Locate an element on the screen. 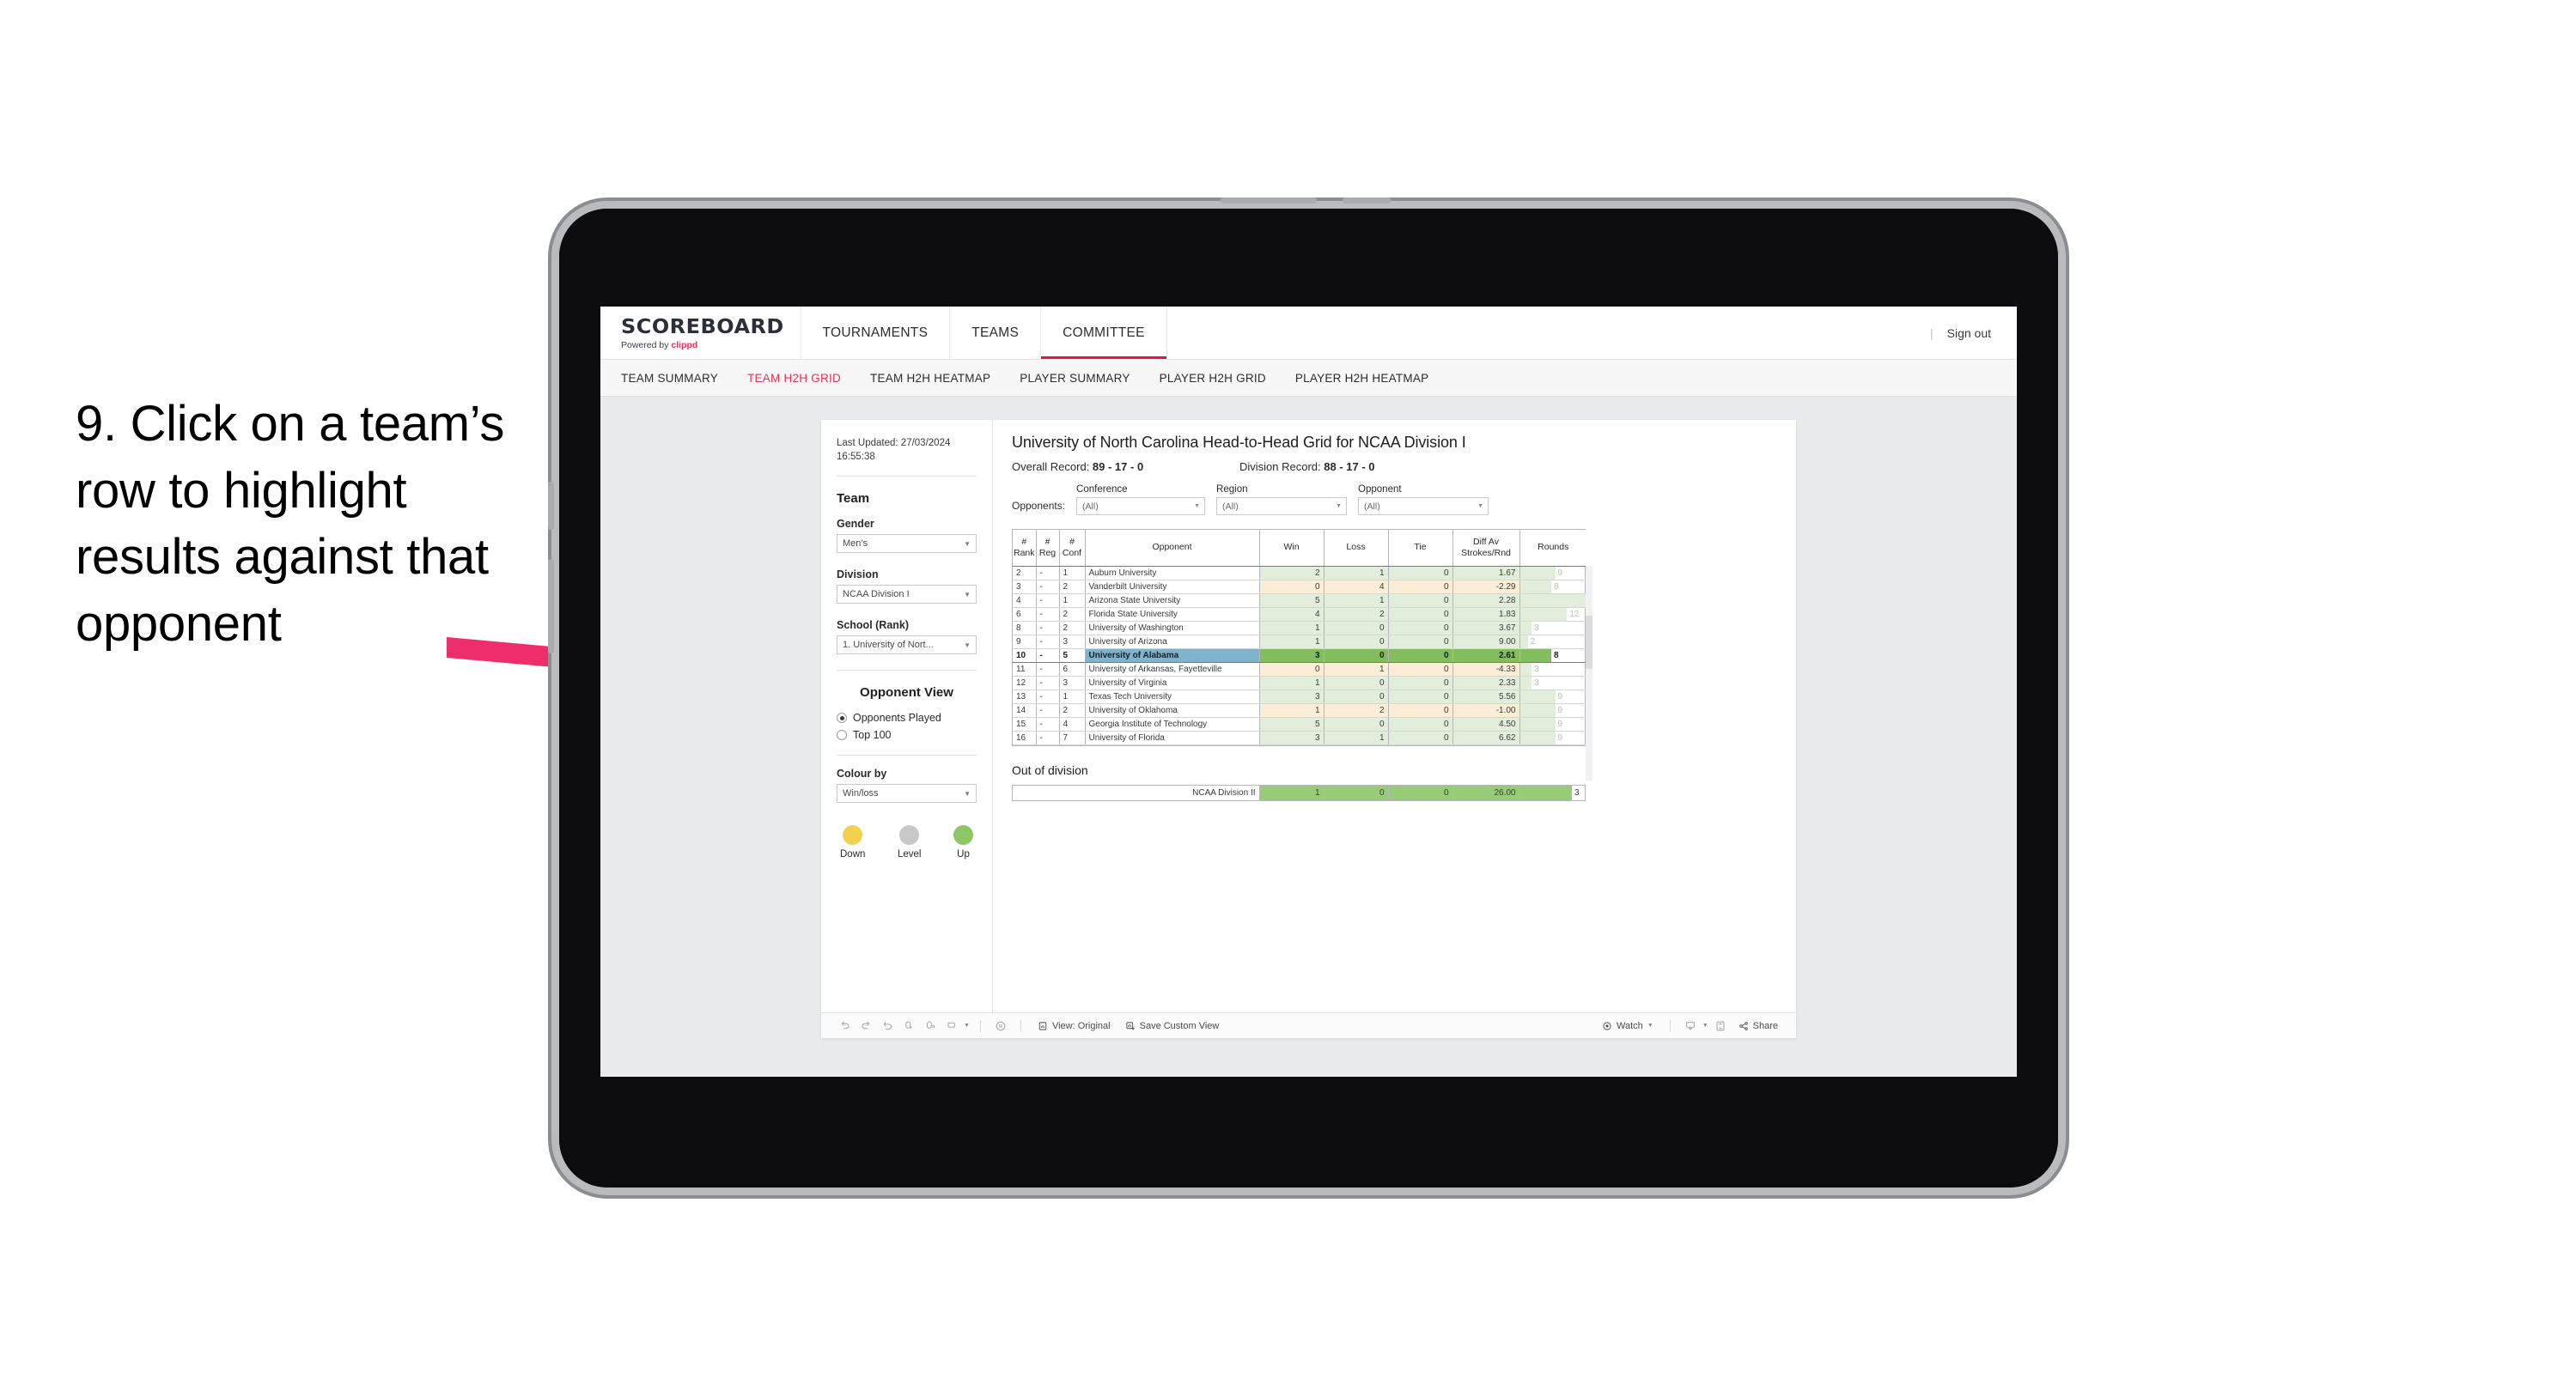 This screenshot has width=2576, height=1385. ood-cell-loss: 0 is located at coordinates (1356, 792).